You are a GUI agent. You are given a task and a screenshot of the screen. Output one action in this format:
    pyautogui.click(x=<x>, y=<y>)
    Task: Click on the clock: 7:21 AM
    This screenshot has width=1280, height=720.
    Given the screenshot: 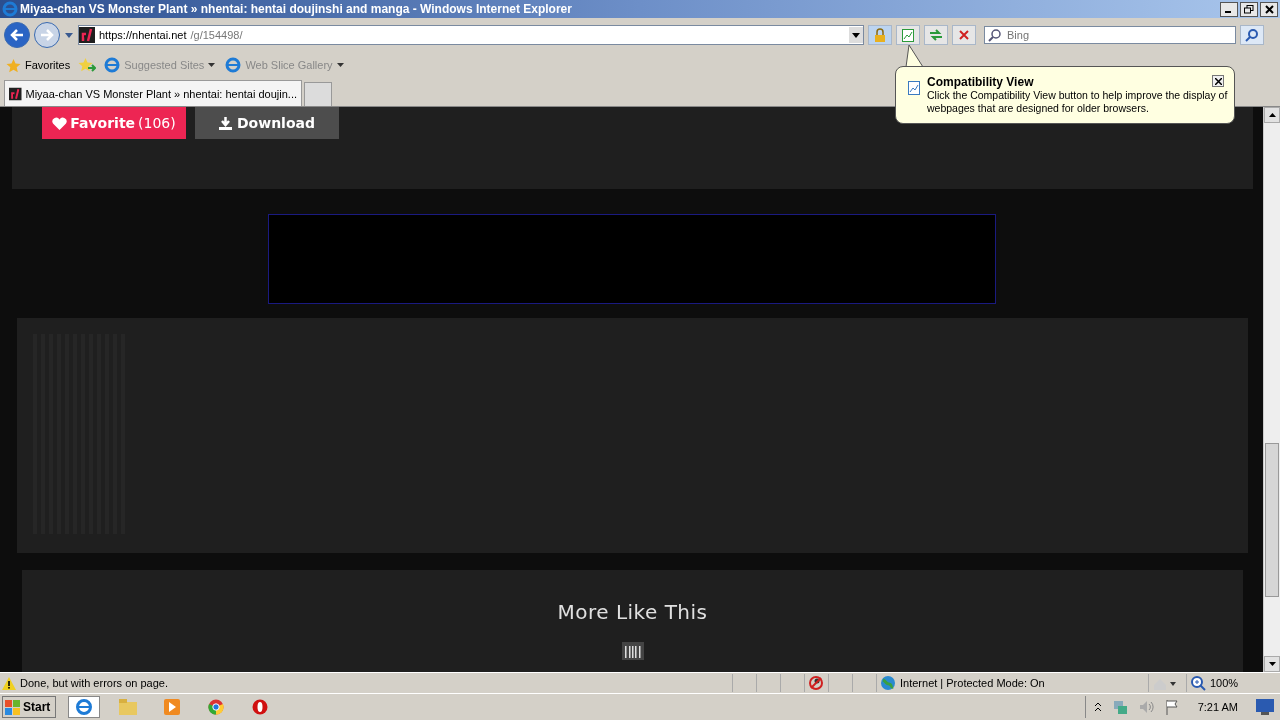 What is the action you would take?
    pyautogui.click(x=1217, y=707)
    